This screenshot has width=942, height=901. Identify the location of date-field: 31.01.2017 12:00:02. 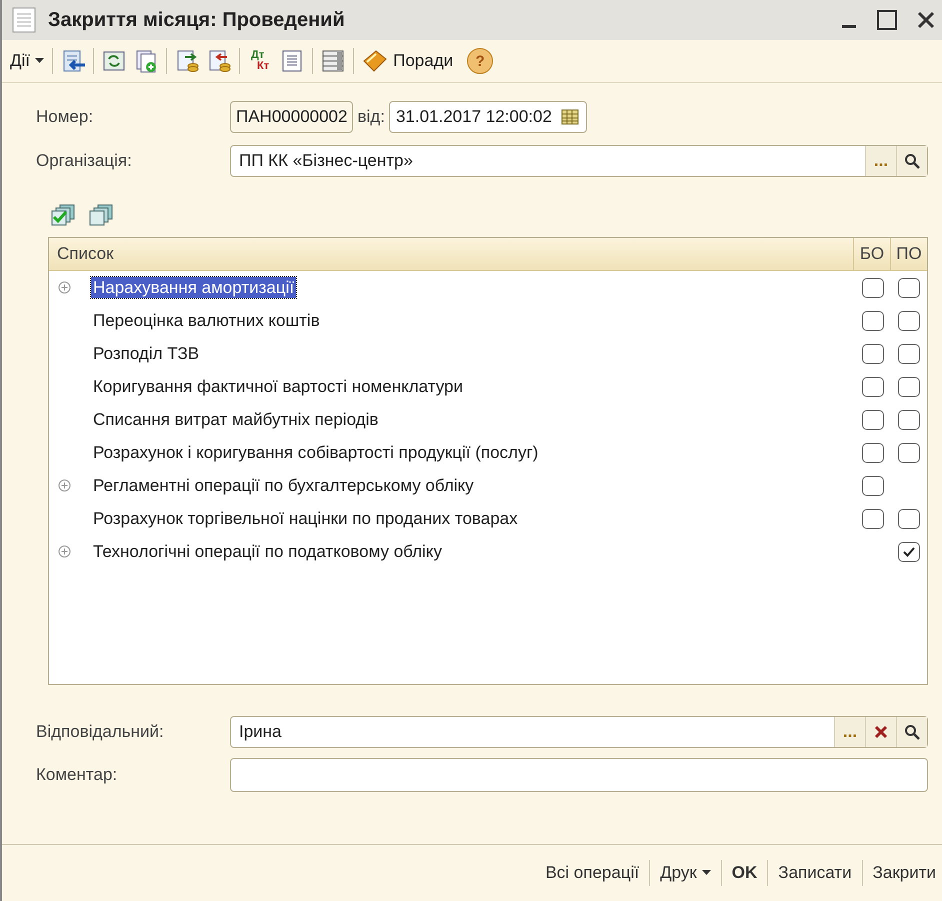
(487, 117).